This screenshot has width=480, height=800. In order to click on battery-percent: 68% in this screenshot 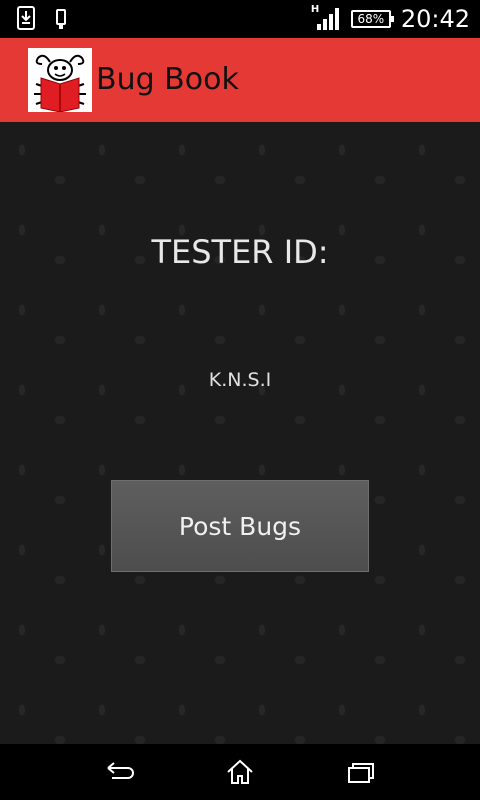, I will do `click(371, 19)`.